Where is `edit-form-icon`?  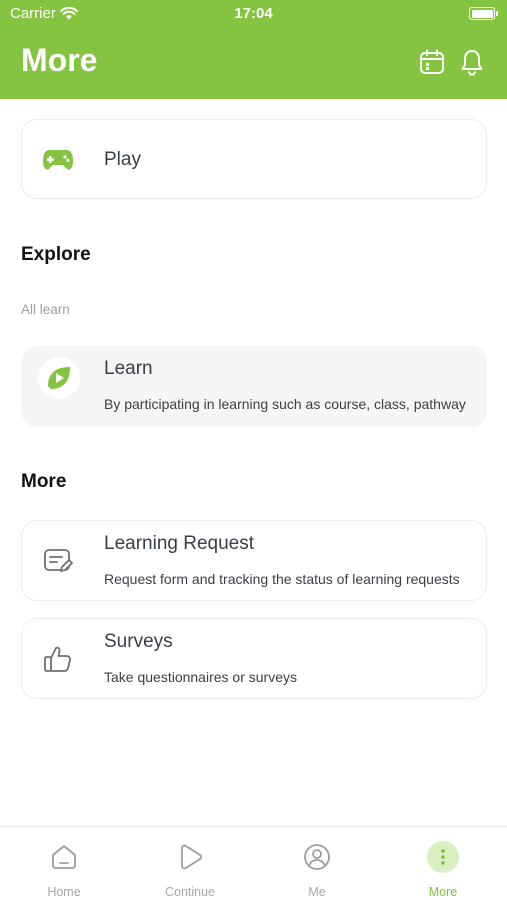 edit-form-icon is located at coordinates (58, 561).